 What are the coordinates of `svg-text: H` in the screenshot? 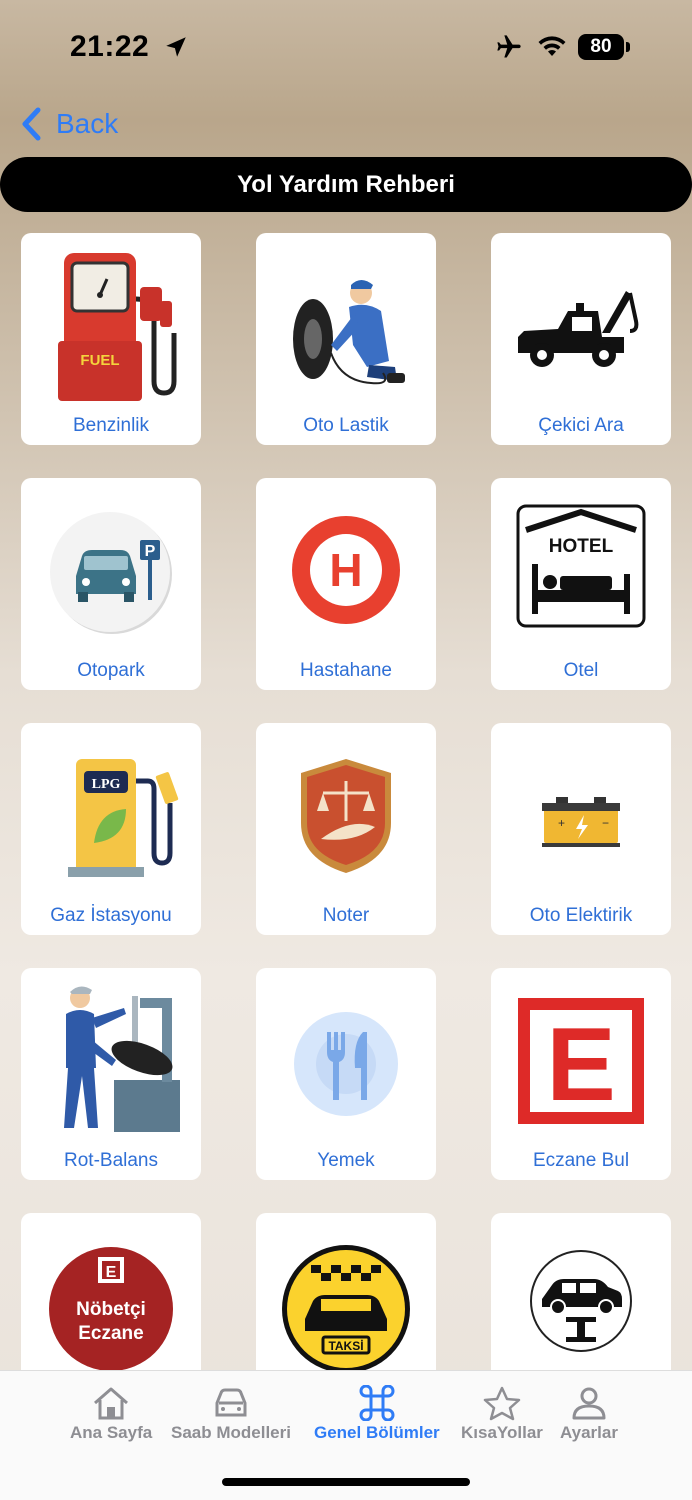 It's located at (345, 570).